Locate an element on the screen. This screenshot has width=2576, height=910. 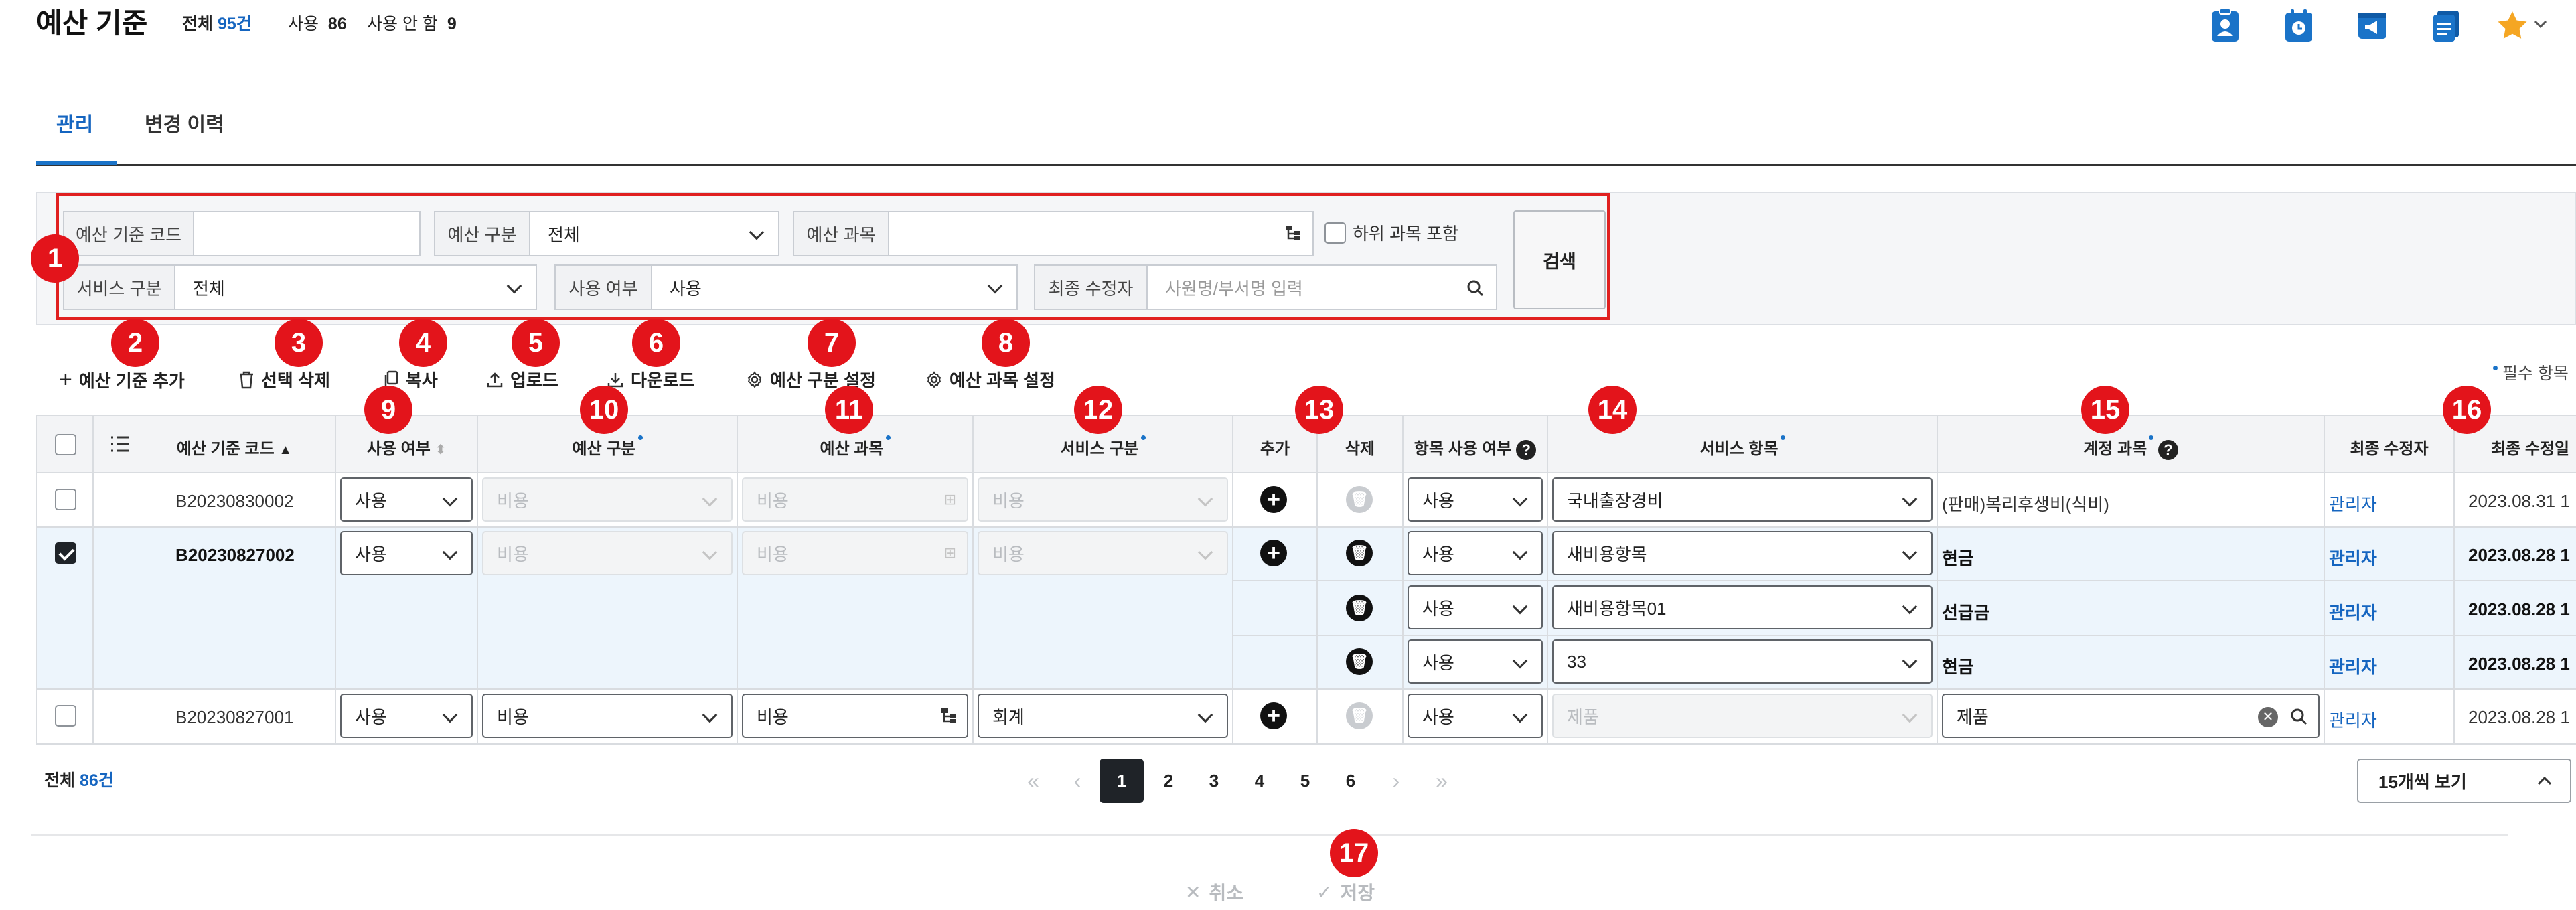
badge-6: 6 is located at coordinates (656, 343).